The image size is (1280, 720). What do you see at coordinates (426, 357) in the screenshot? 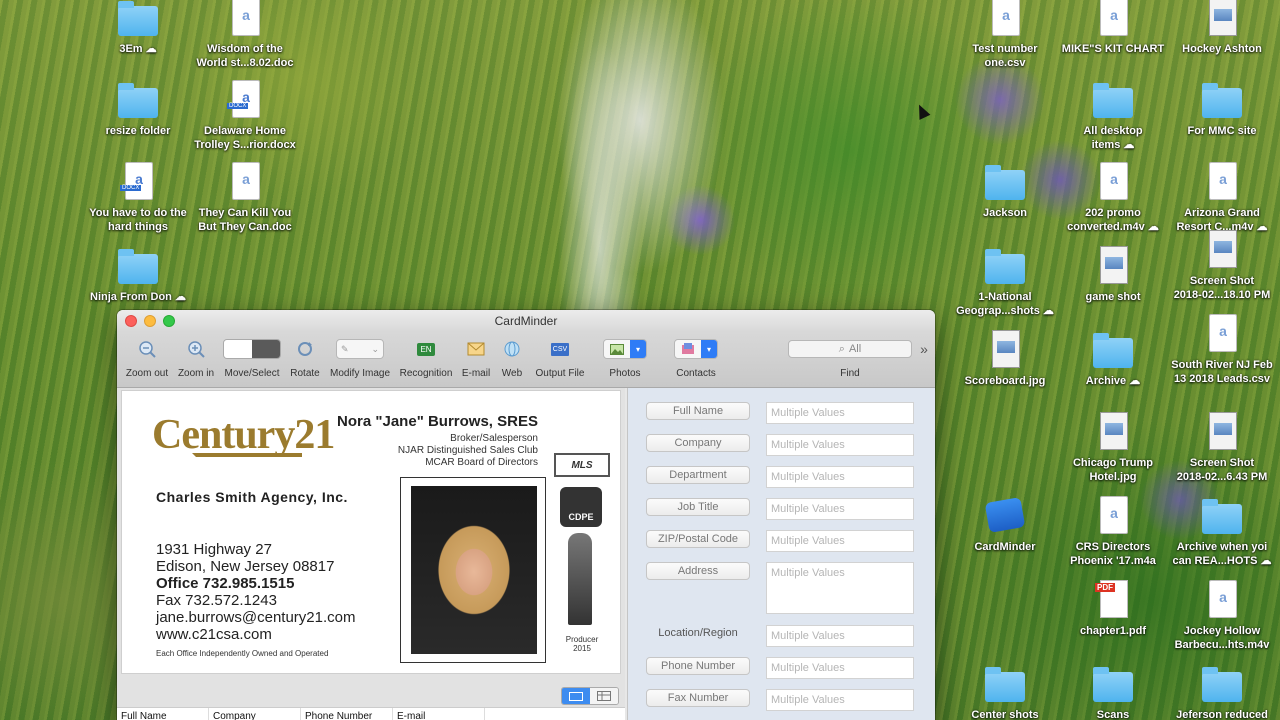
I see `recognition-button: EN Recognition` at bounding box center [426, 357].